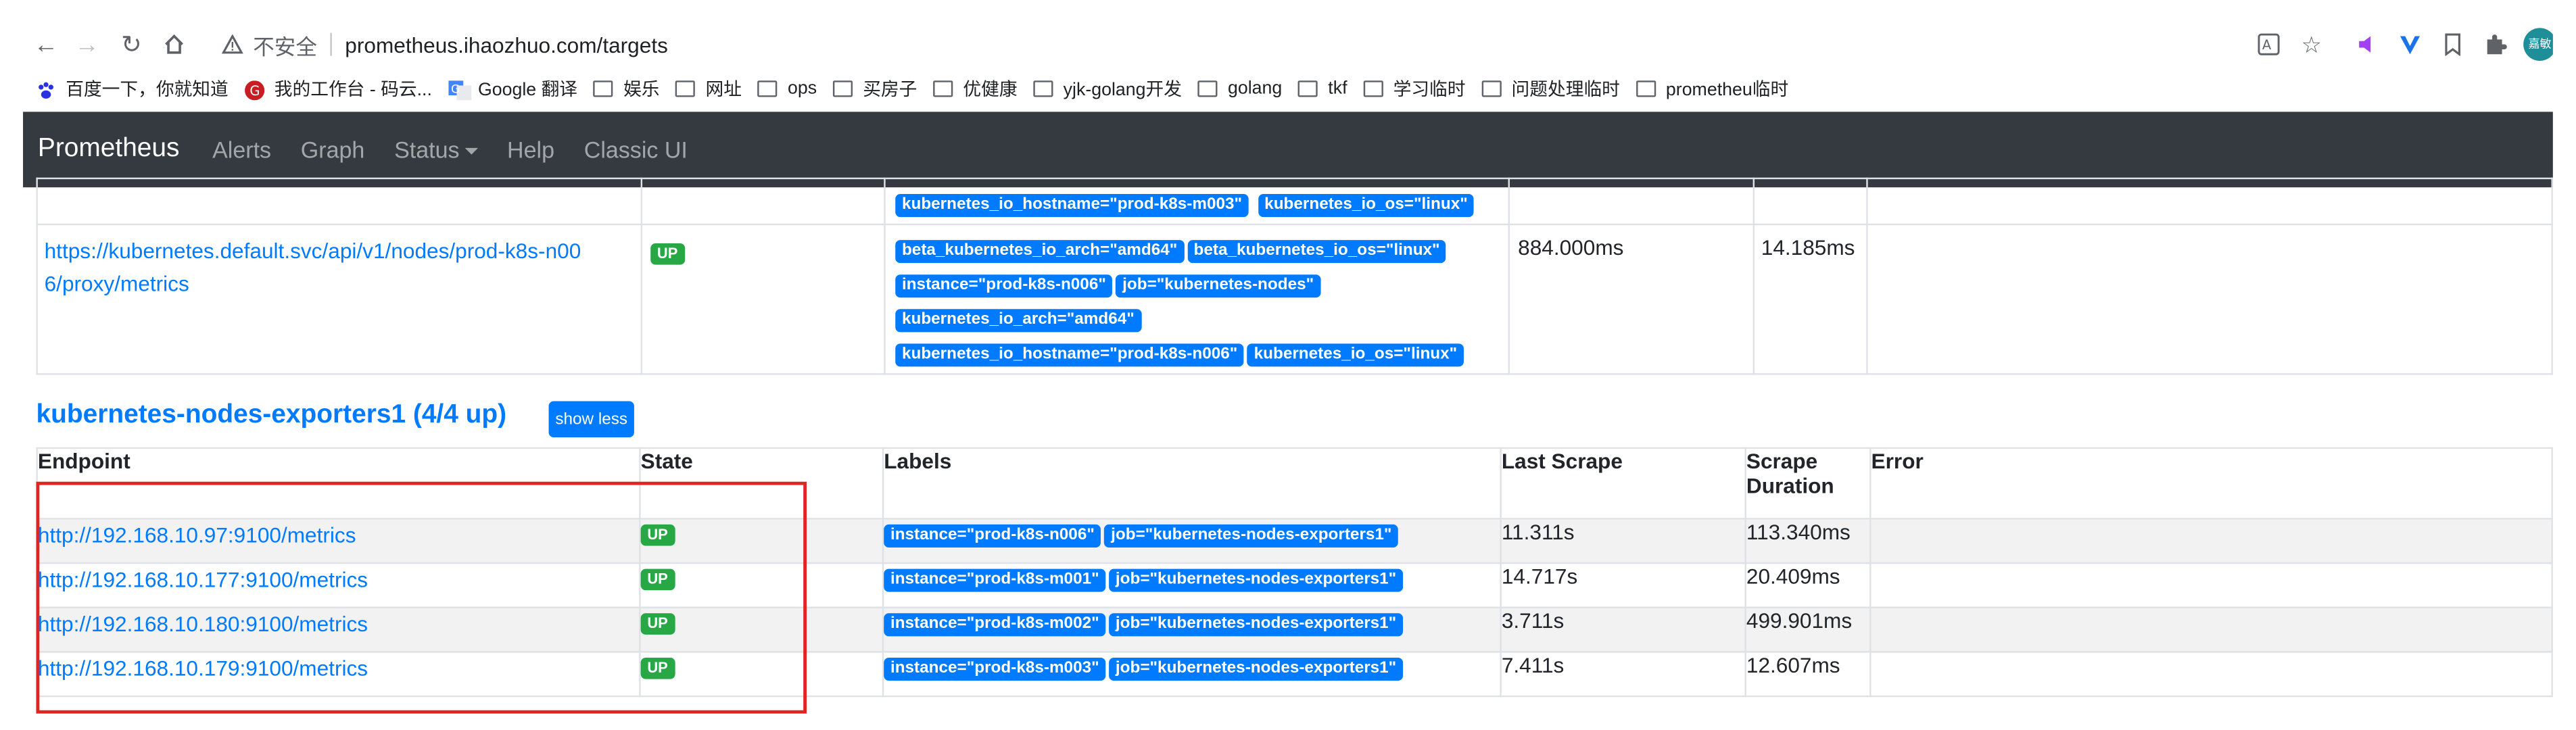  What do you see at coordinates (1317, 252) in the screenshot?
I see `label-badge: beta_kubernetes_io_os="linux"` at bounding box center [1317, 252].